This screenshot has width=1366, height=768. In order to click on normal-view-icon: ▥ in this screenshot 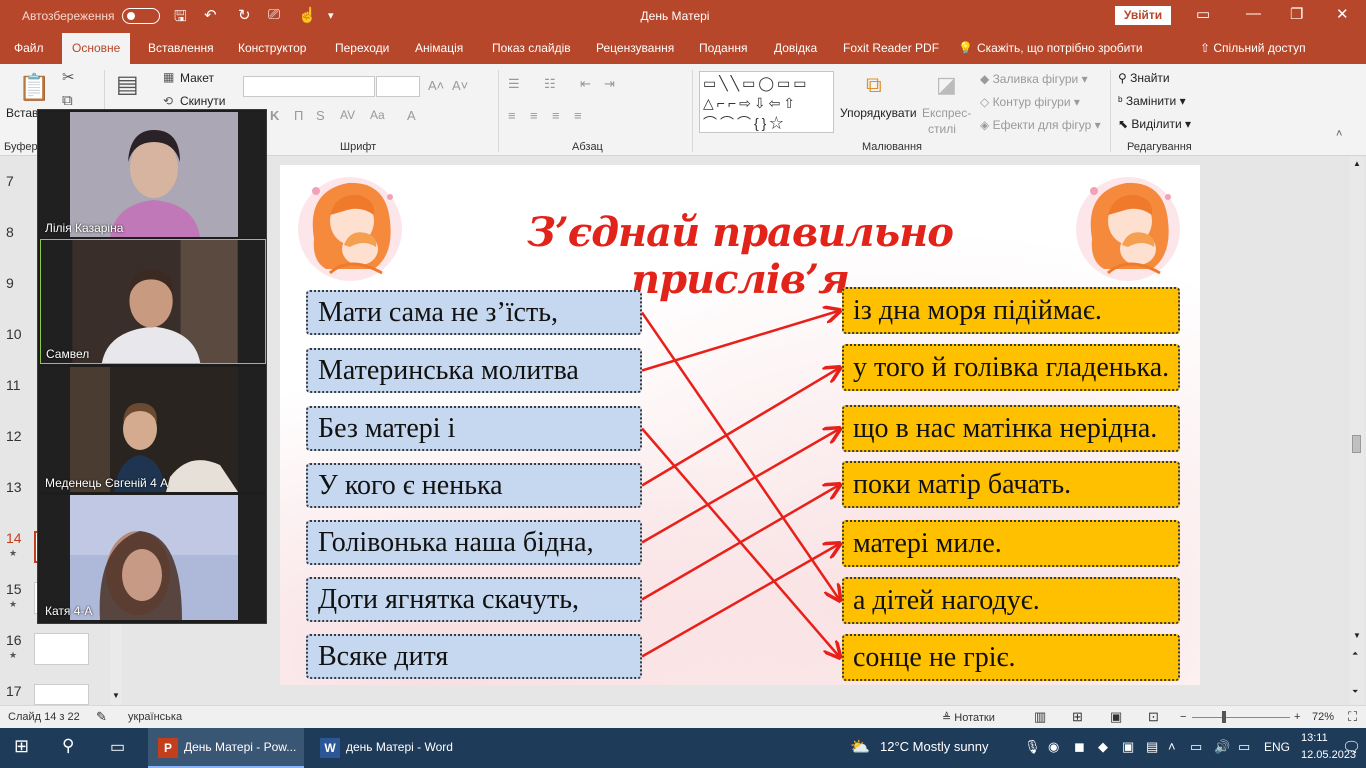, I will do `click(1040, 717)`.